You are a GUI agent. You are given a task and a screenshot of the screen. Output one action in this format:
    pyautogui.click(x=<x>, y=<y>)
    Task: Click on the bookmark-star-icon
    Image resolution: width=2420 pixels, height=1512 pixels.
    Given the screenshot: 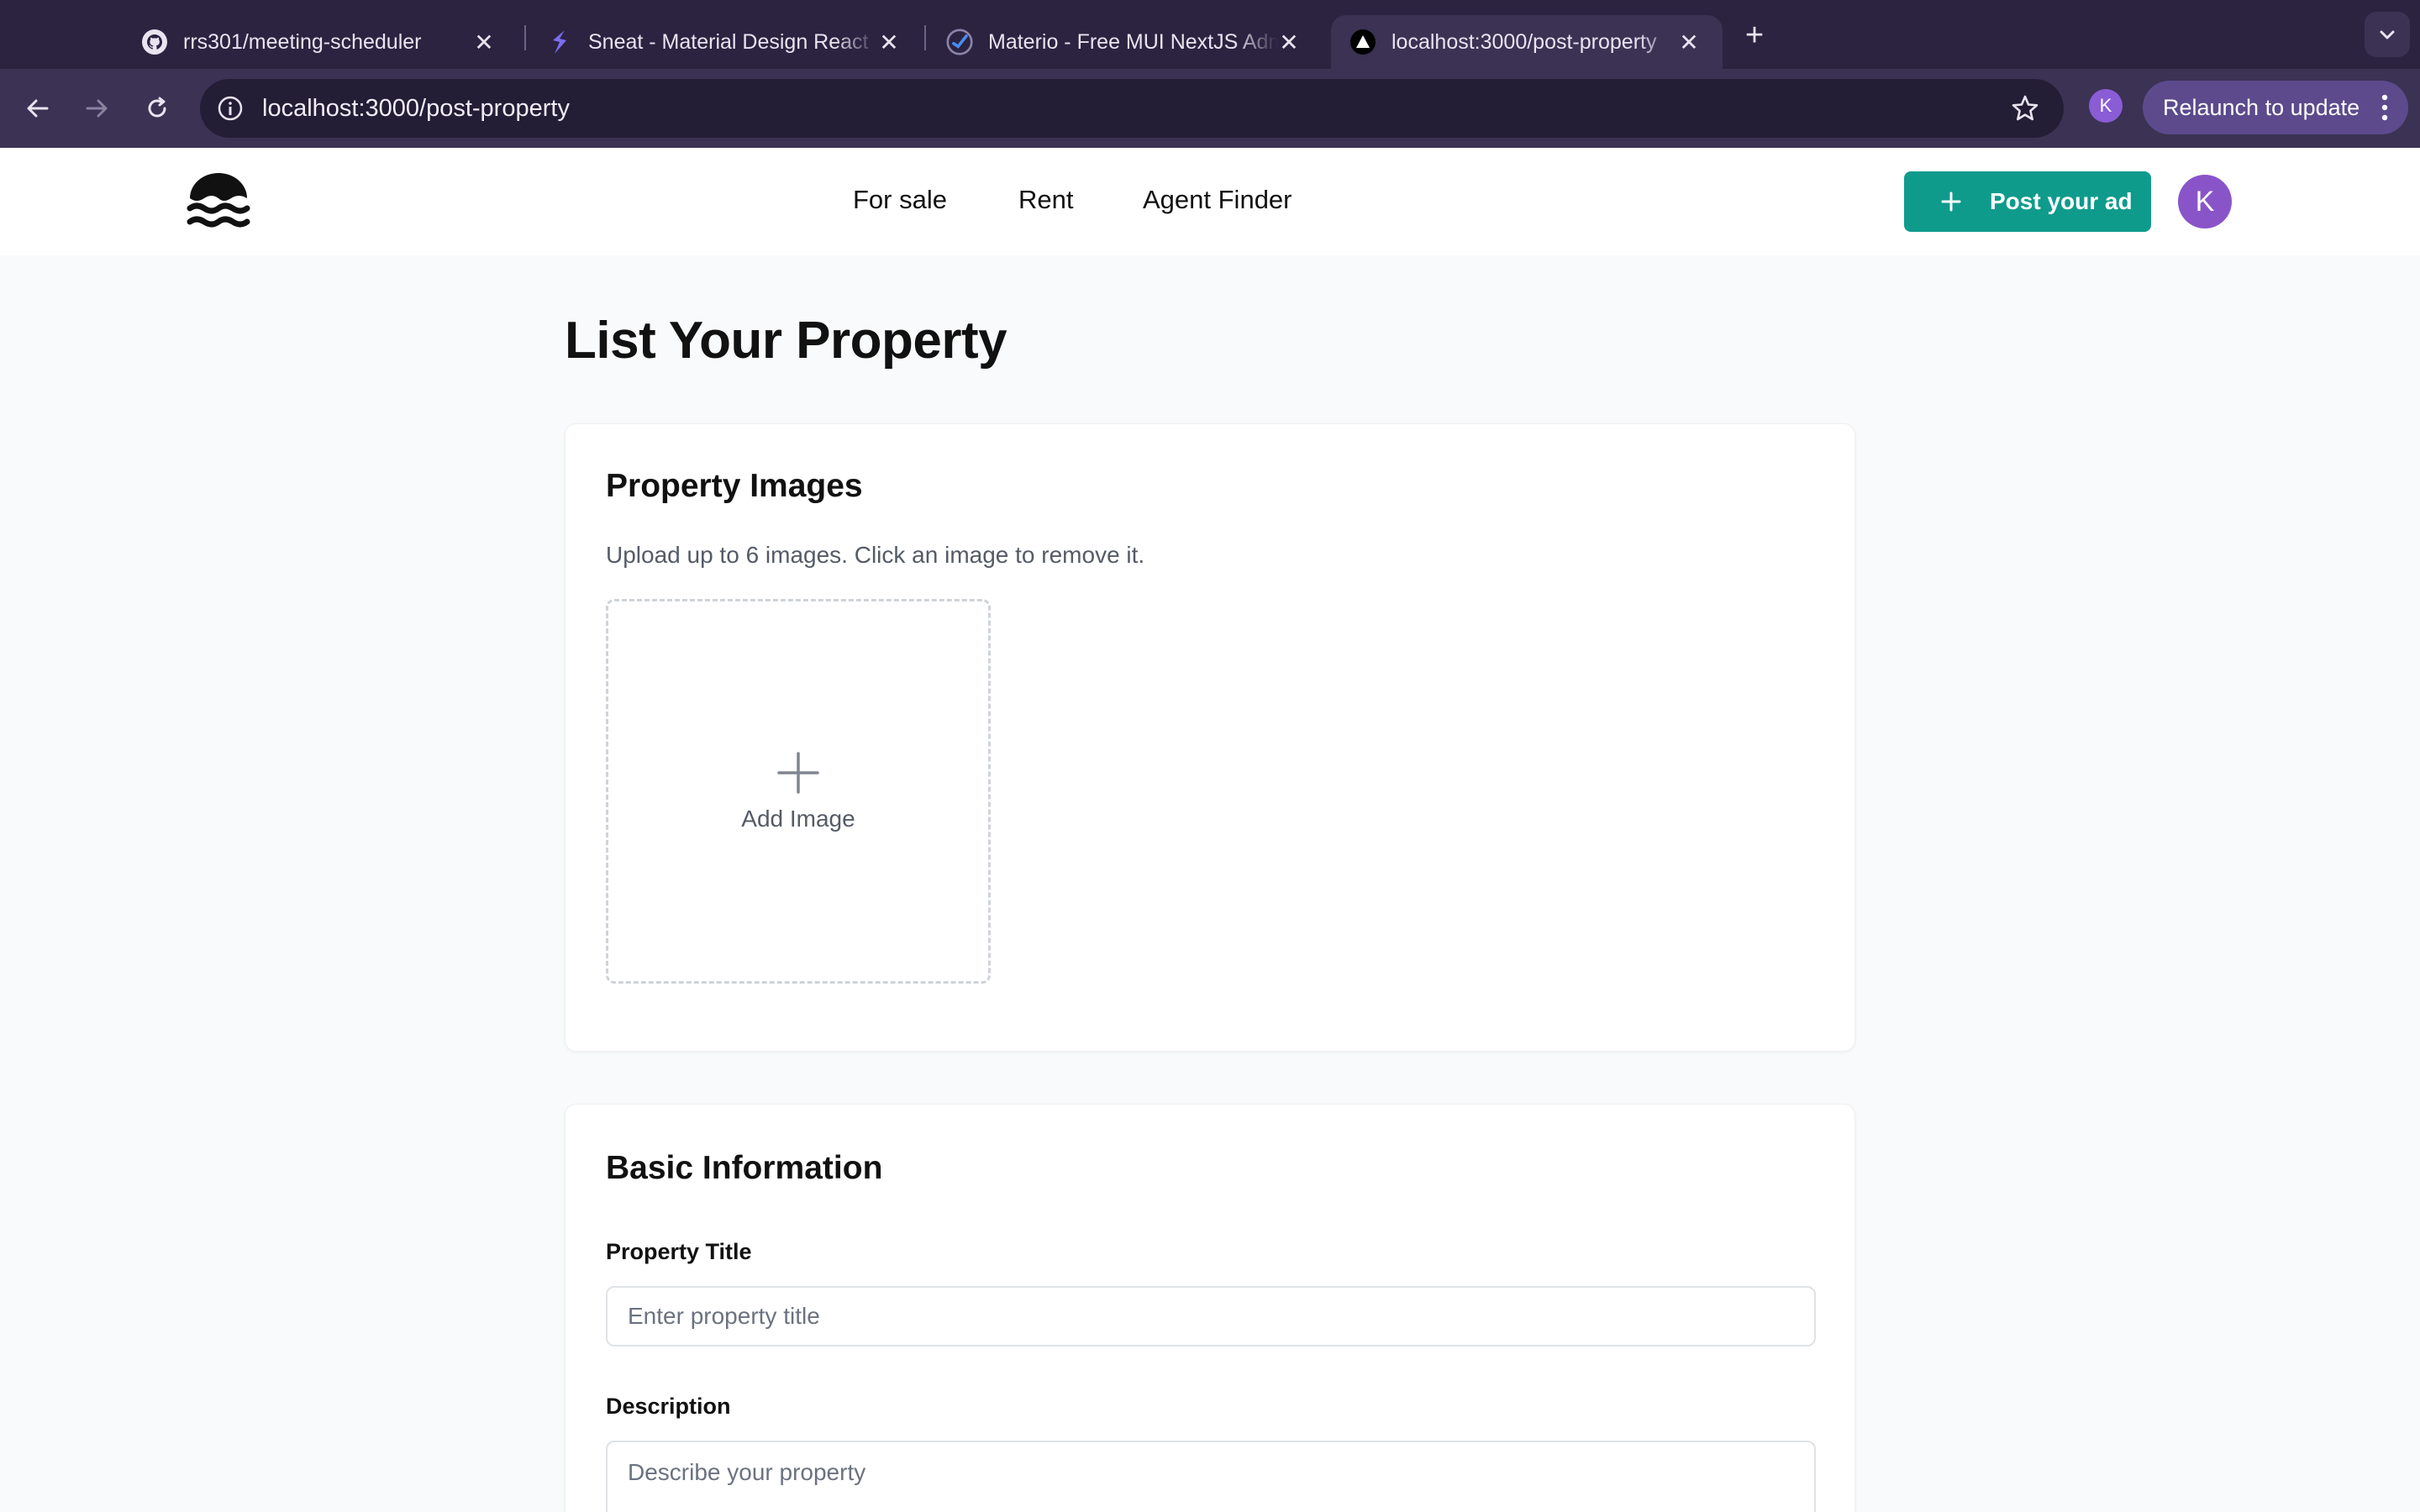 What is the action you would take?
    pyautogui.click(x=2025, y=108)
    